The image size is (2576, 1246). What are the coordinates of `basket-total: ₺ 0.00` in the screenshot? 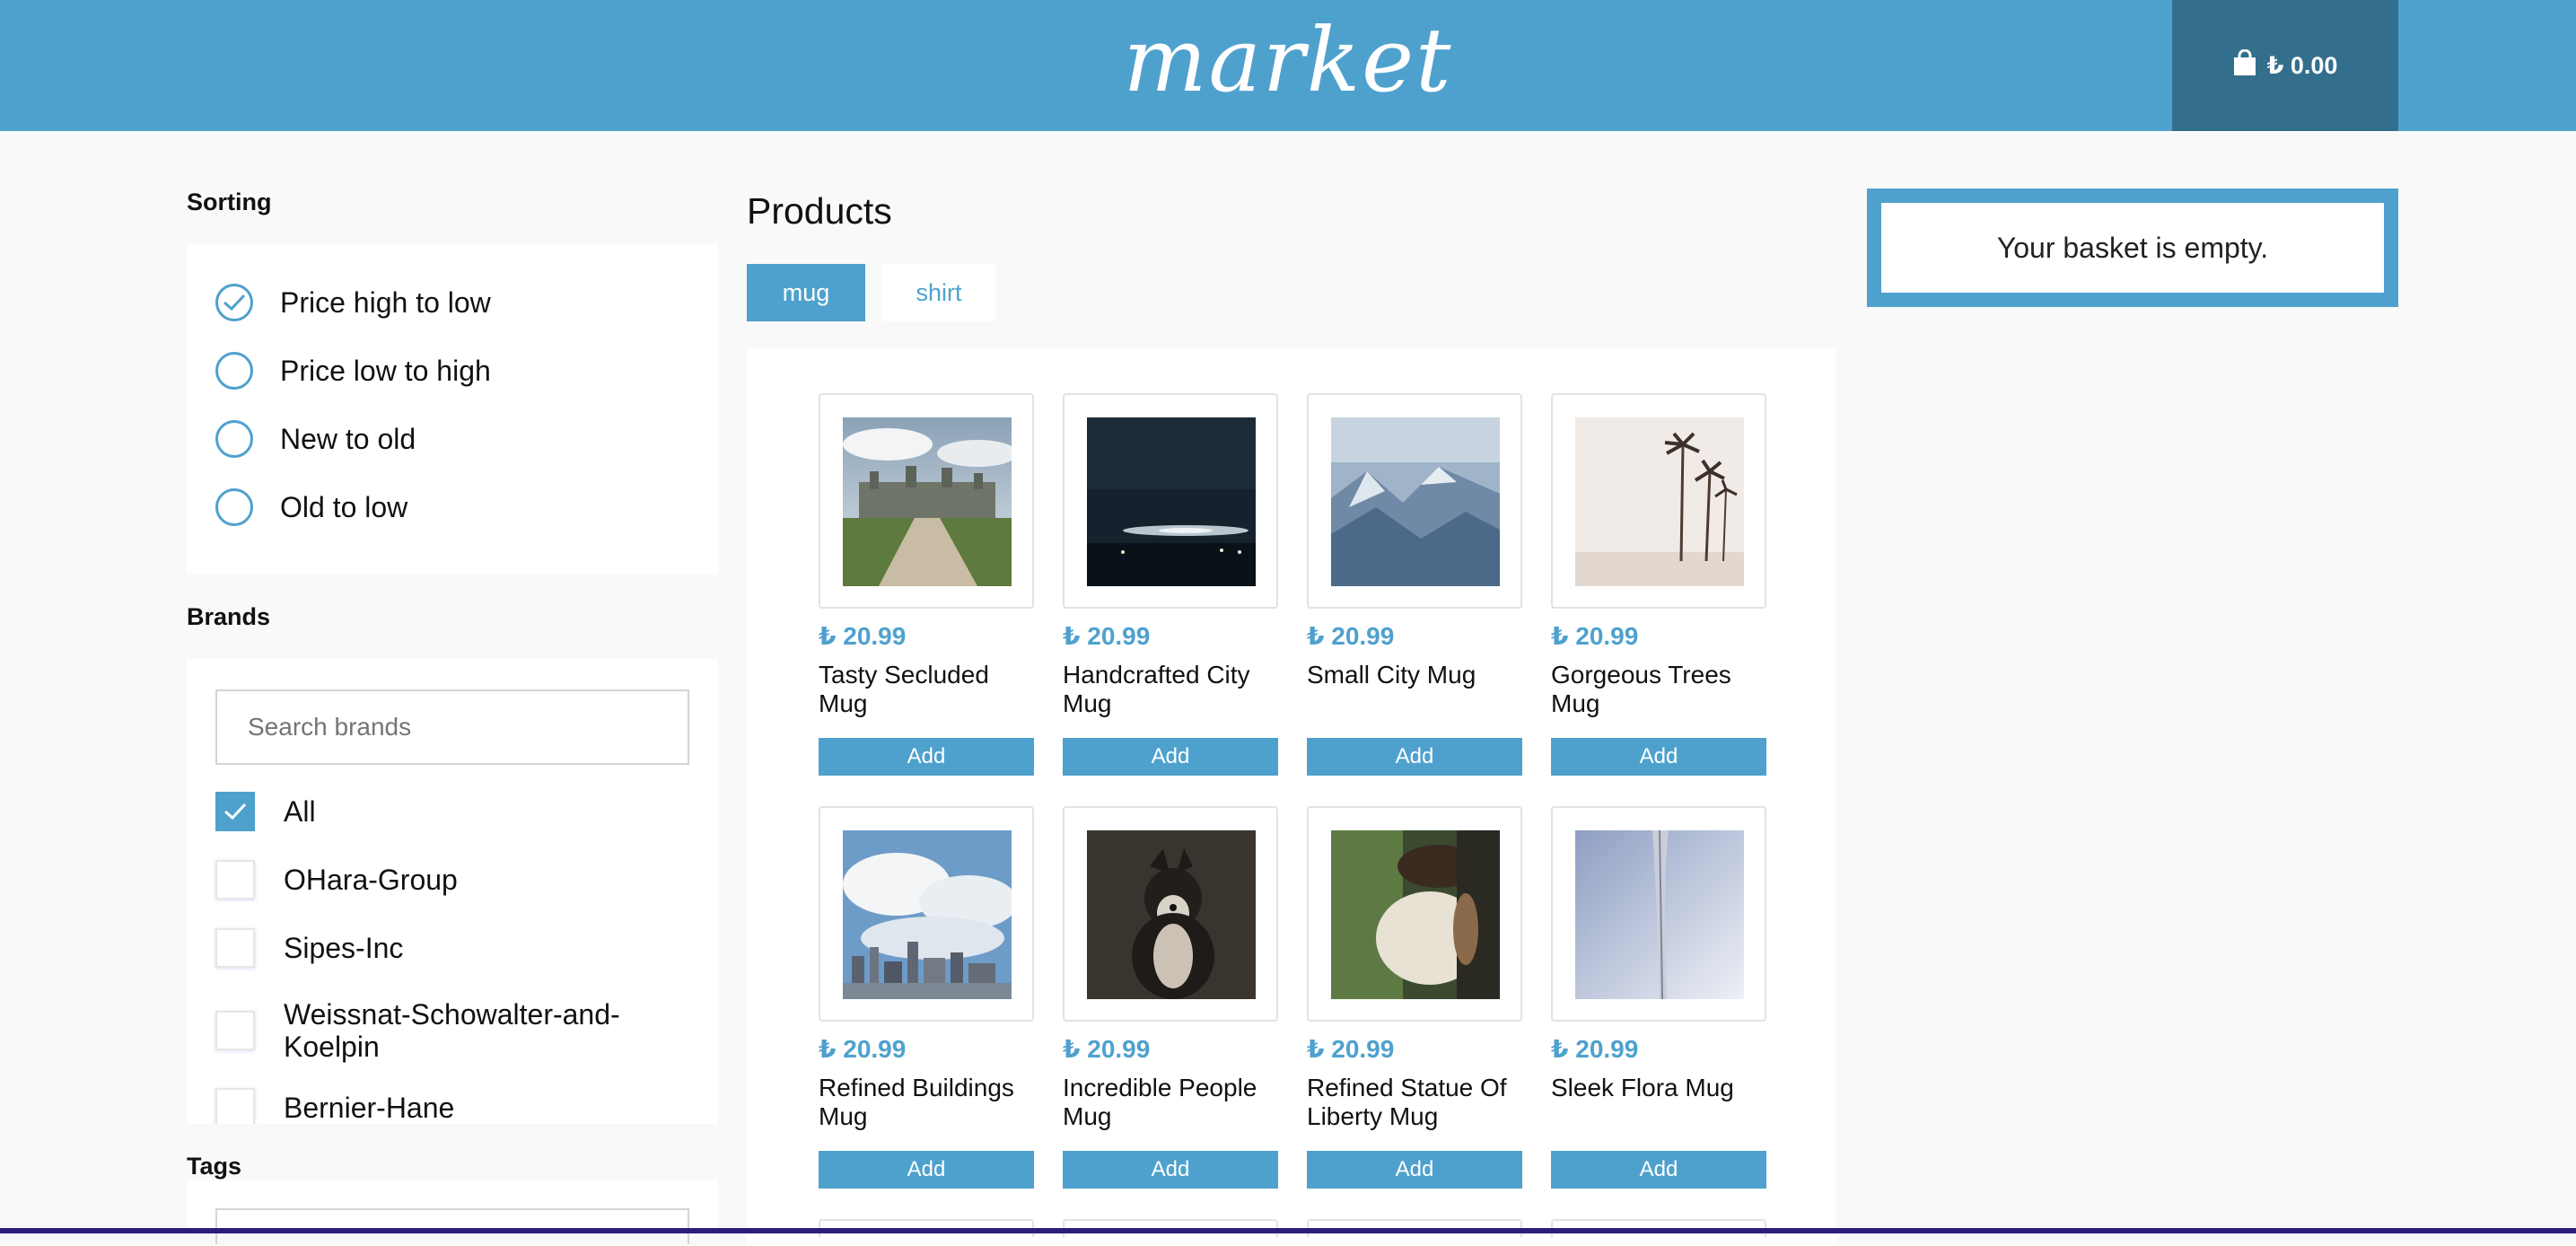 It's located at (2302, 65).